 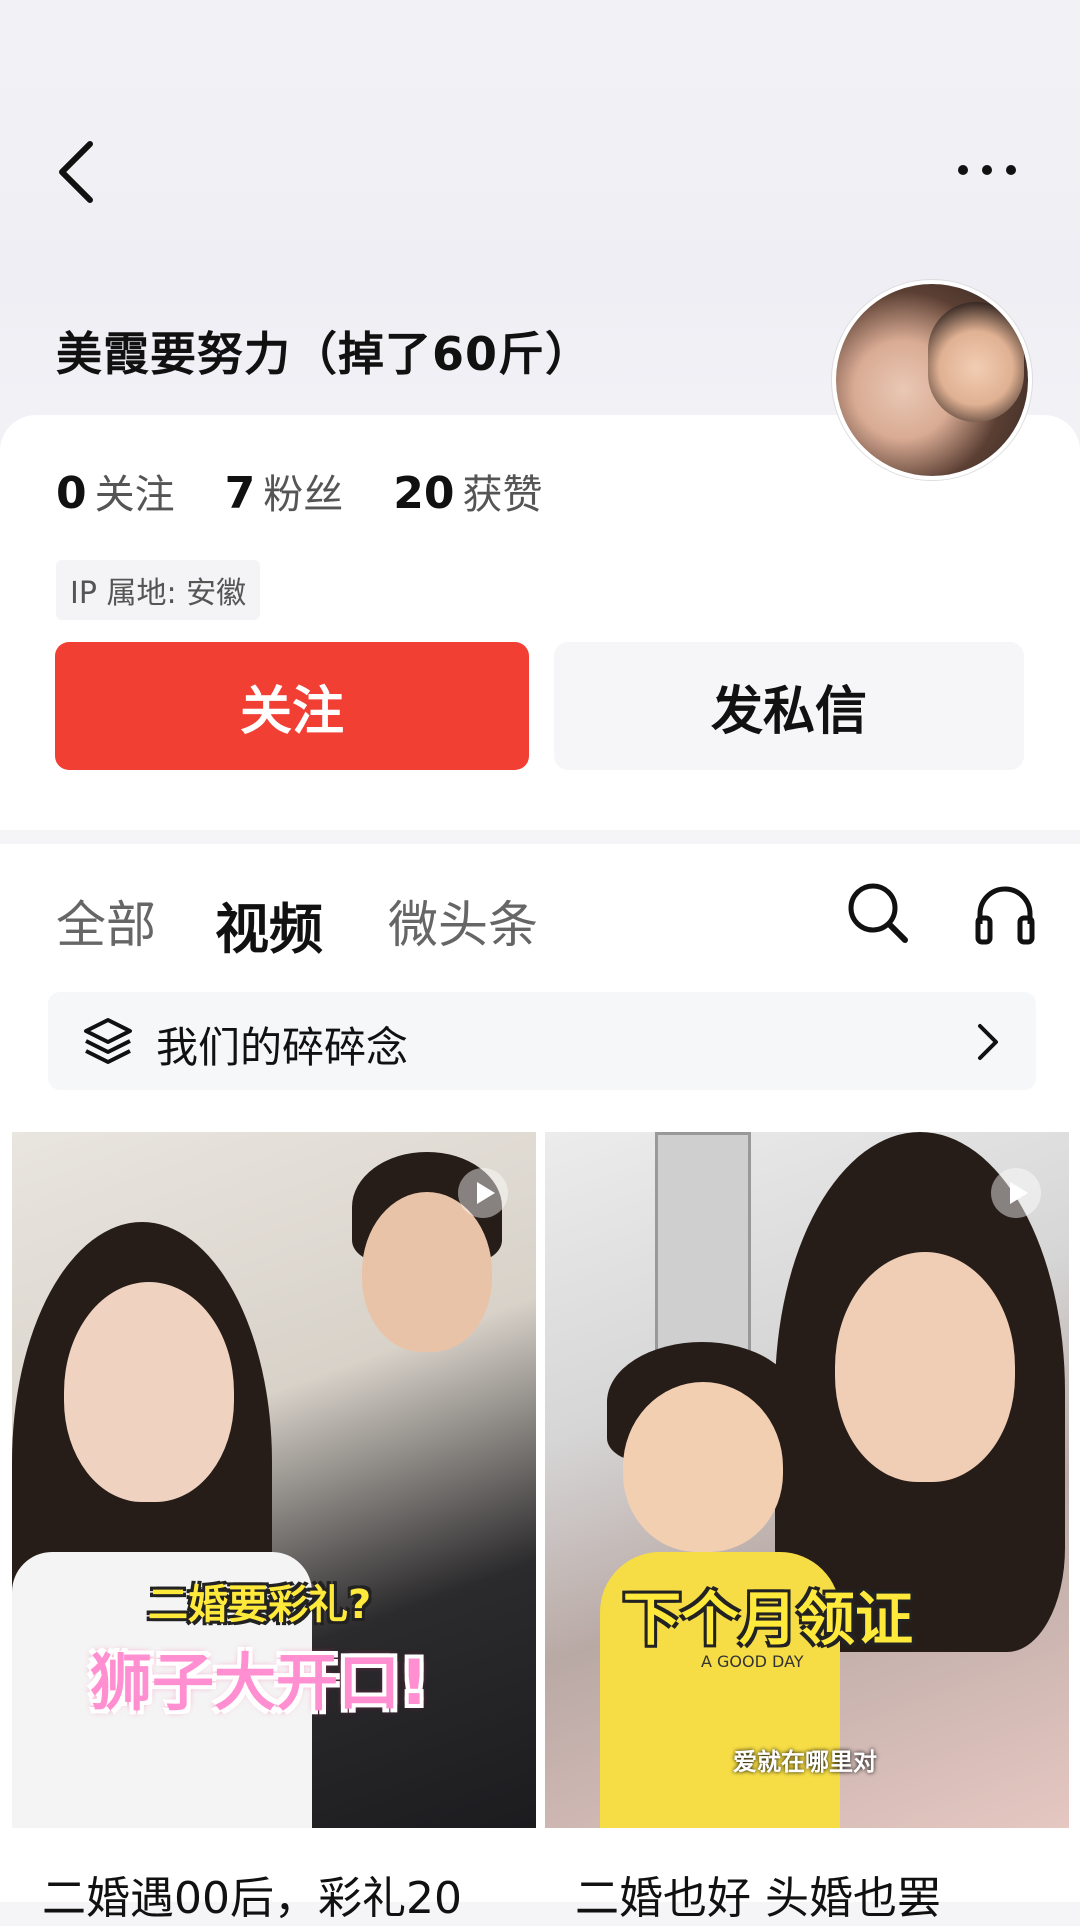 I want to click on headphones-icon, so click(x=1005, y=913).